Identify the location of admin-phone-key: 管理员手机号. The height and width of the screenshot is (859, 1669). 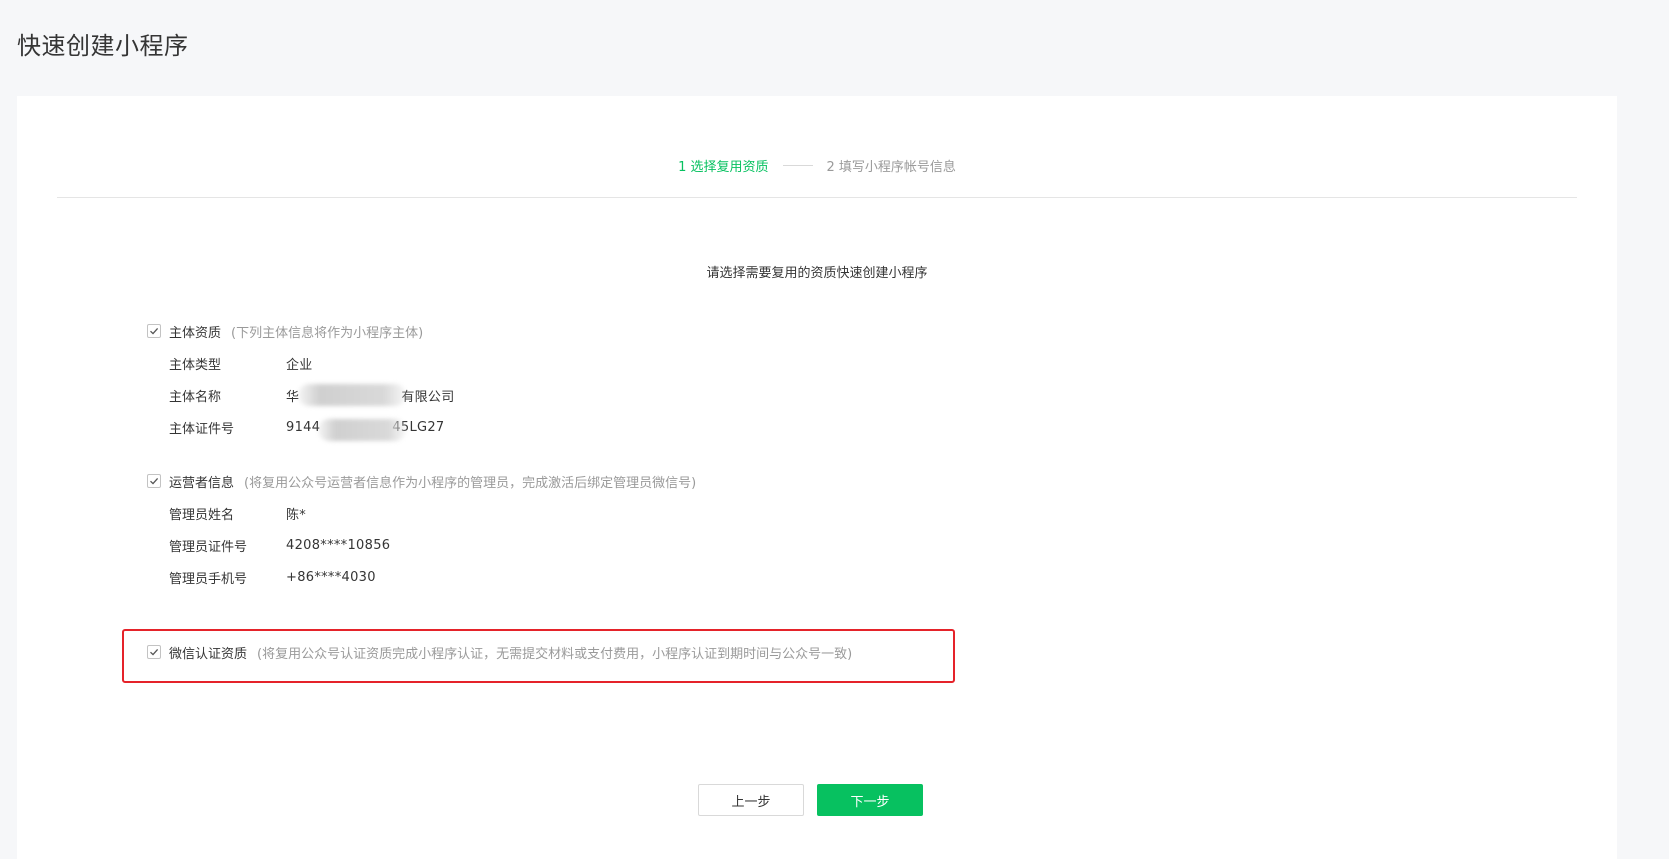
(208, 579).